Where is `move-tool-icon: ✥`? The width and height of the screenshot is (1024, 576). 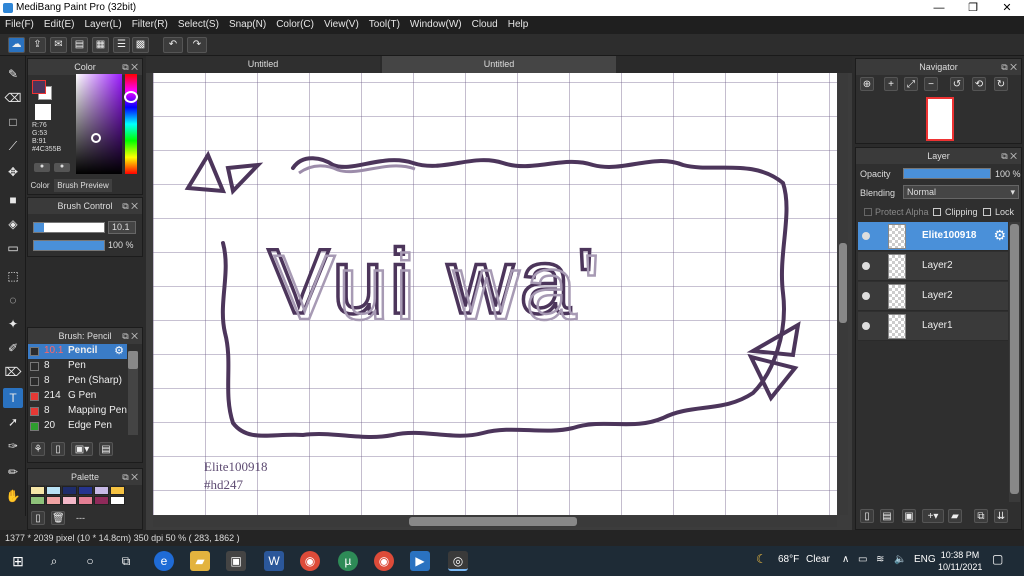 move-tool-icon: ✥ is located at coordinates (13, 172).